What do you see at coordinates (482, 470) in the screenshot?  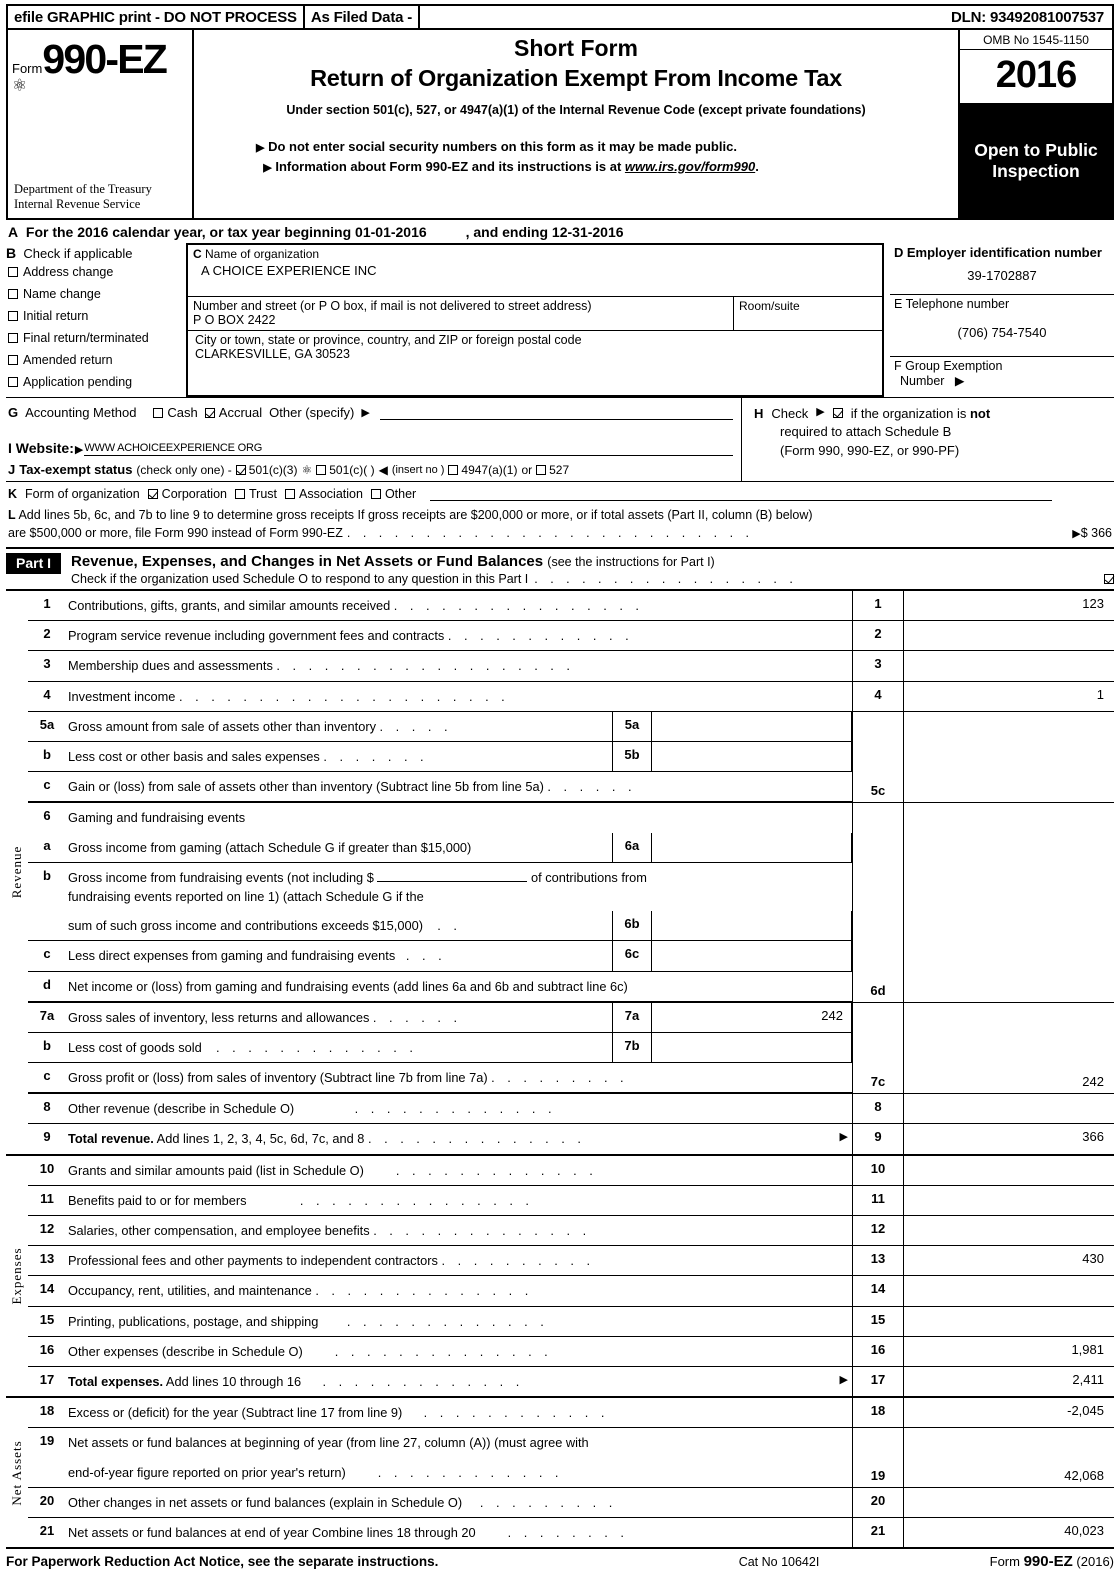 I see `checkbox-4947a1: 4947(a)(1)` at bounding box center [482, 470].